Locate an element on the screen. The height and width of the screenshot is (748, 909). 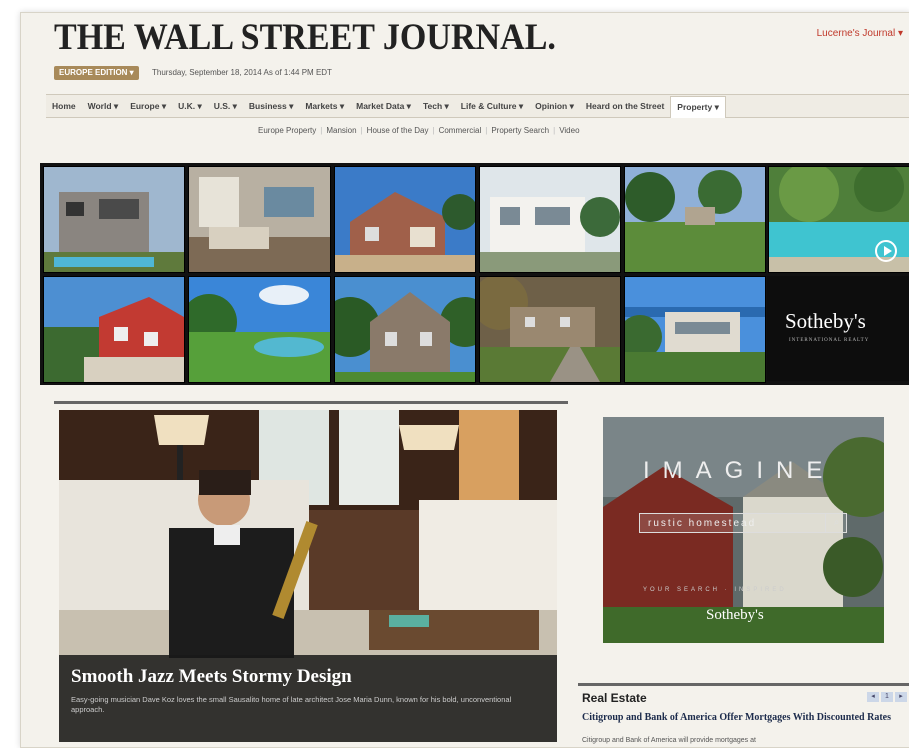
sothebys-gallery-tile: Sotheby's INTERNATIONAL REALTY is located at coordinates (838, 328).